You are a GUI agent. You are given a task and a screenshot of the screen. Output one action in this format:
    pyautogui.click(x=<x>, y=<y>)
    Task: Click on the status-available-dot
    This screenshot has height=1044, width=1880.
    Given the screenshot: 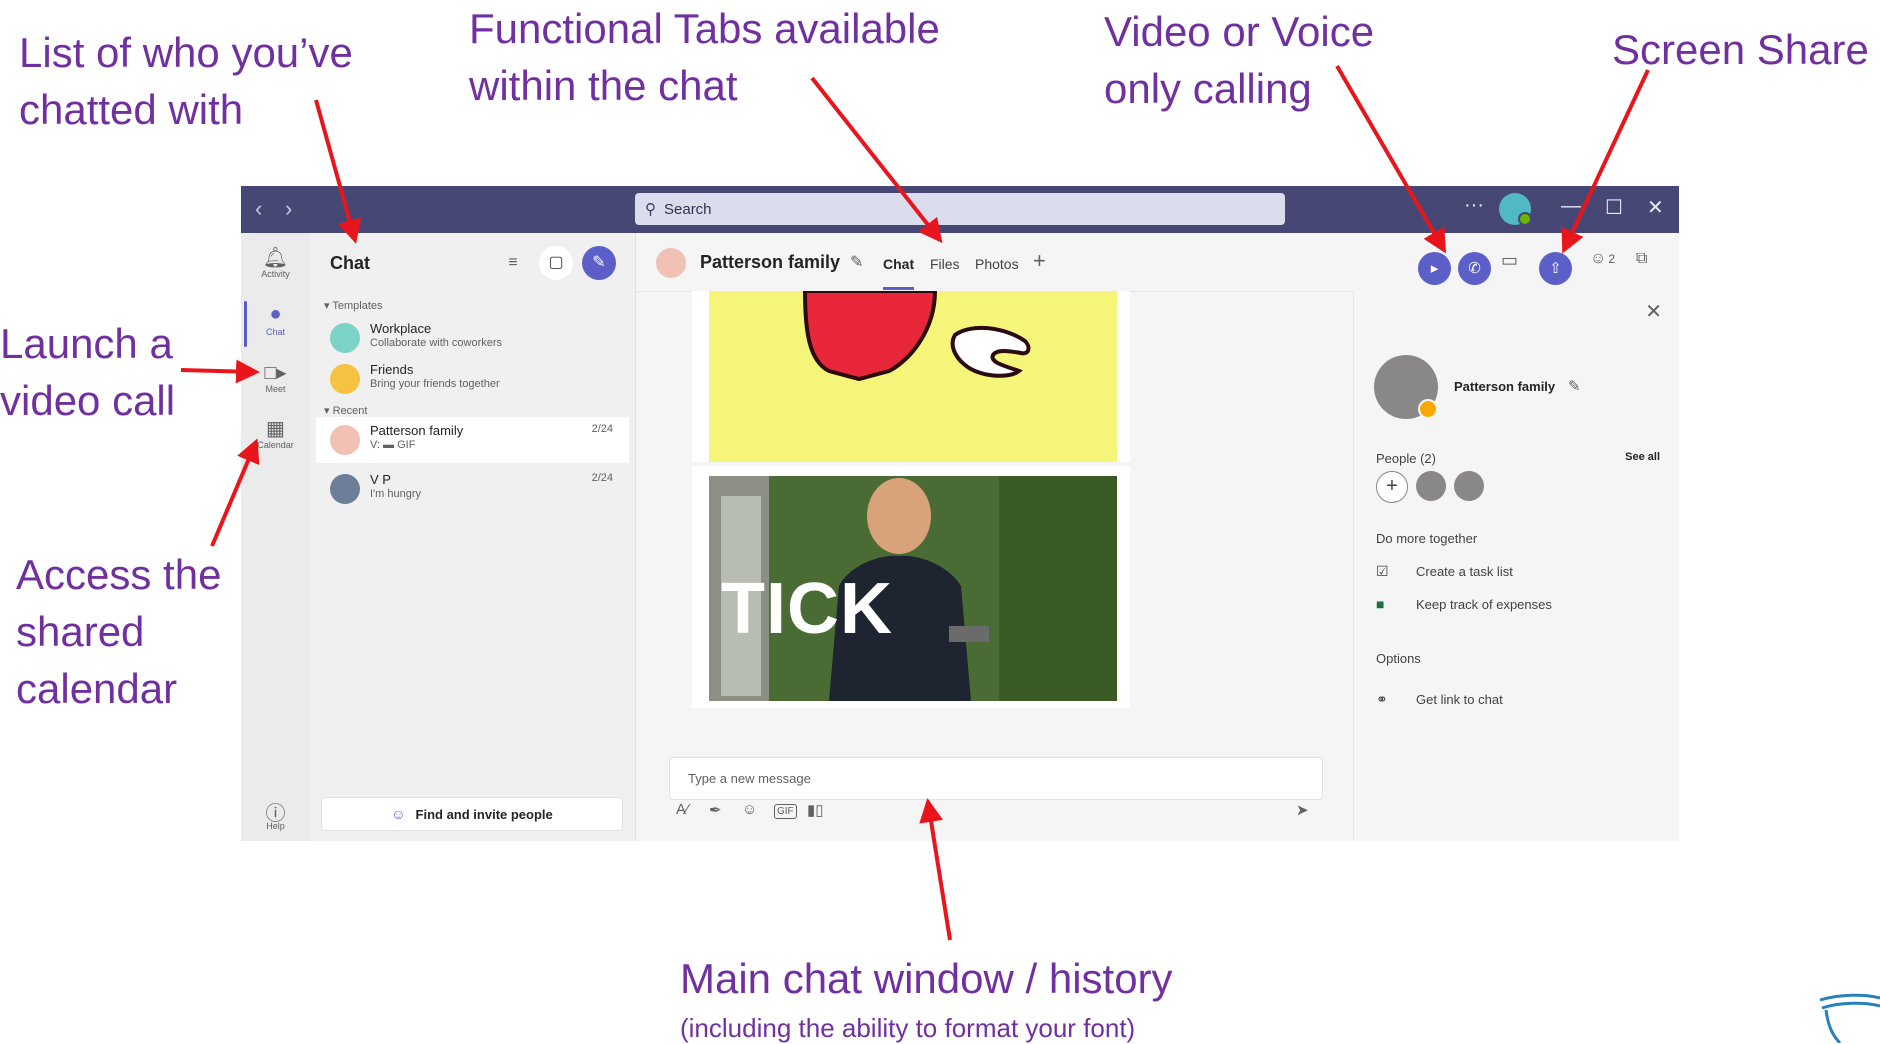 What is the action you would take?
    pyautogui.click(x=1525, y=219)
    